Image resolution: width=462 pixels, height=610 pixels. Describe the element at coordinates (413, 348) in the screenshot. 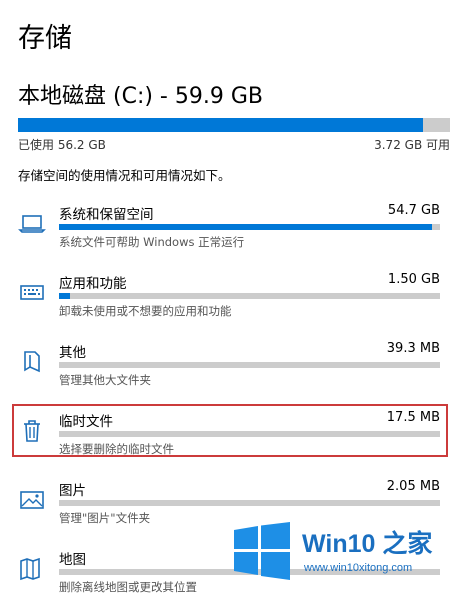

I see `storage-item-size: 39.3 MB` at that location.